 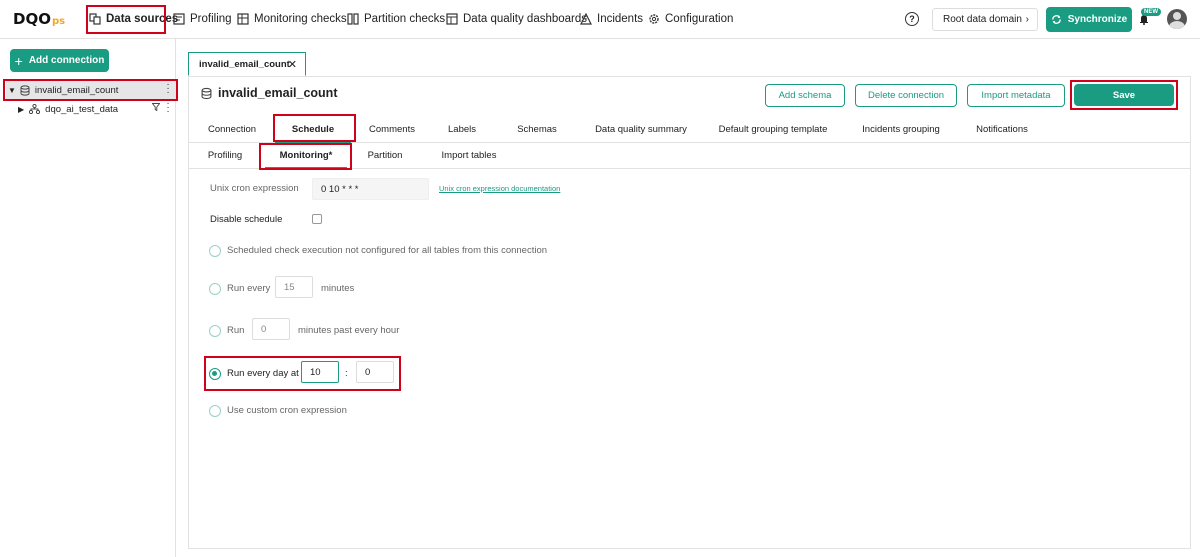 What do you see at coordinates (499, 188) in the screenshot?
I see `cron-documentation-link: Unix cron expression documentation` at bounding box center [499, 188].